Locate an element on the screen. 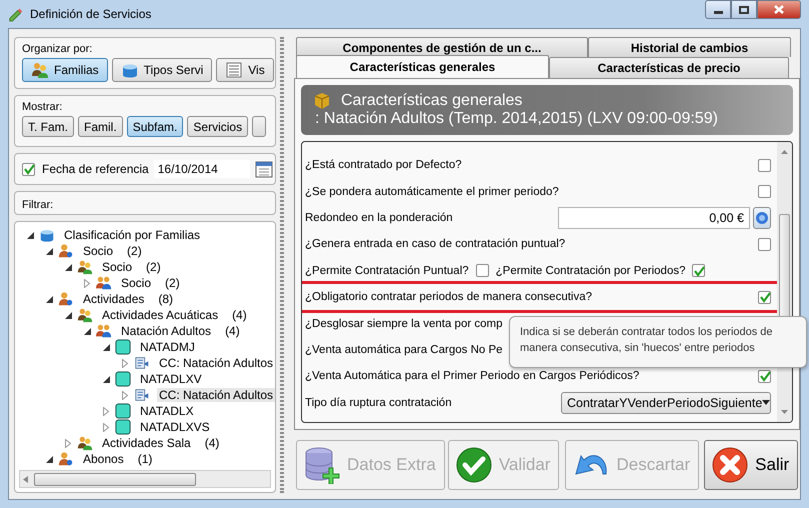 This screenshot has width=809, height=508. reference-date-checkbox is located at coordinates (28, 169).